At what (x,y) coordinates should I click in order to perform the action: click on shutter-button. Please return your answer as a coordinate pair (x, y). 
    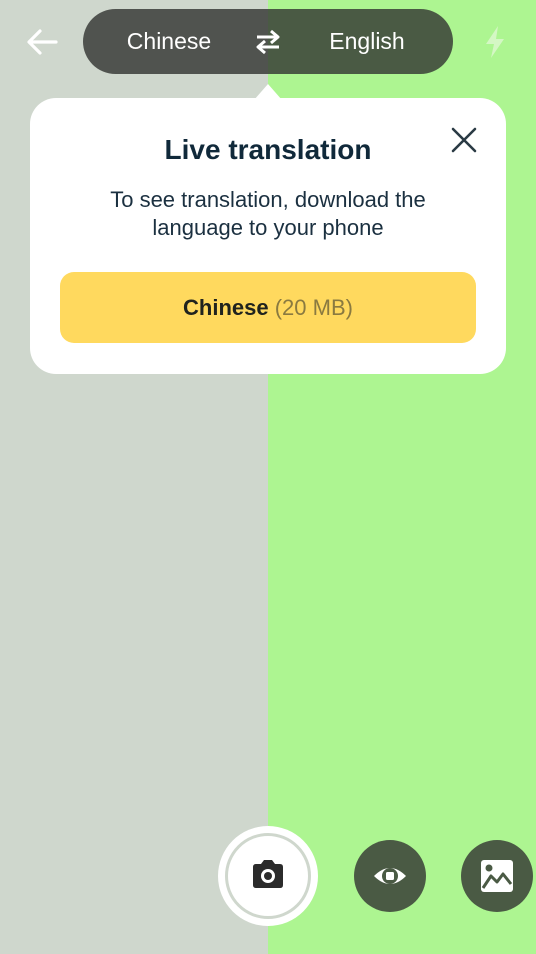
    Looking at the image, I should click on (268, 876).